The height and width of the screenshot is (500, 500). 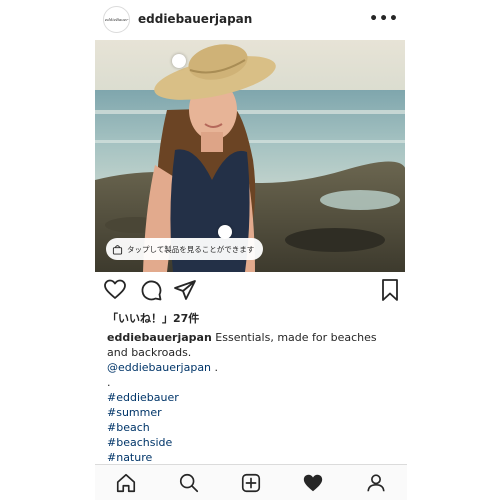 I want to click on mention-suffix: ., so click(x=215, y=367).